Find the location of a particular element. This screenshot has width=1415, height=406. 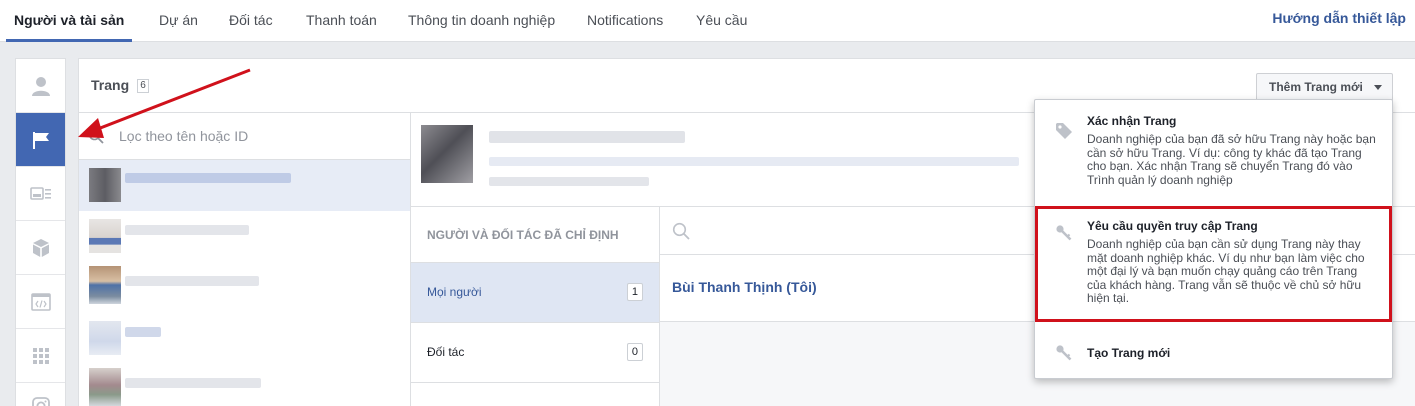

rail-item-apps is located at coordinates (40, 302).